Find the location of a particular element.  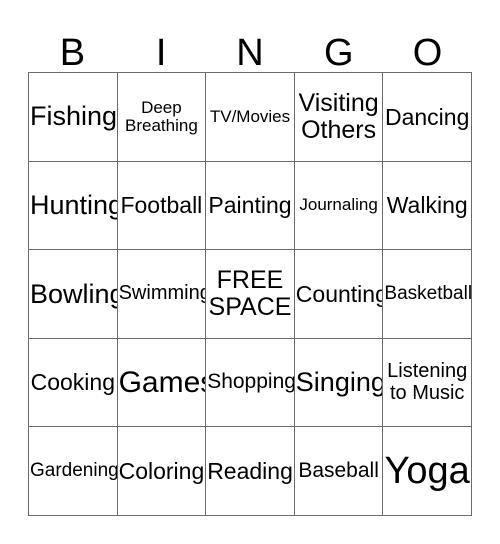

bingo-cell: Walking is located at coordinates (427, 206).